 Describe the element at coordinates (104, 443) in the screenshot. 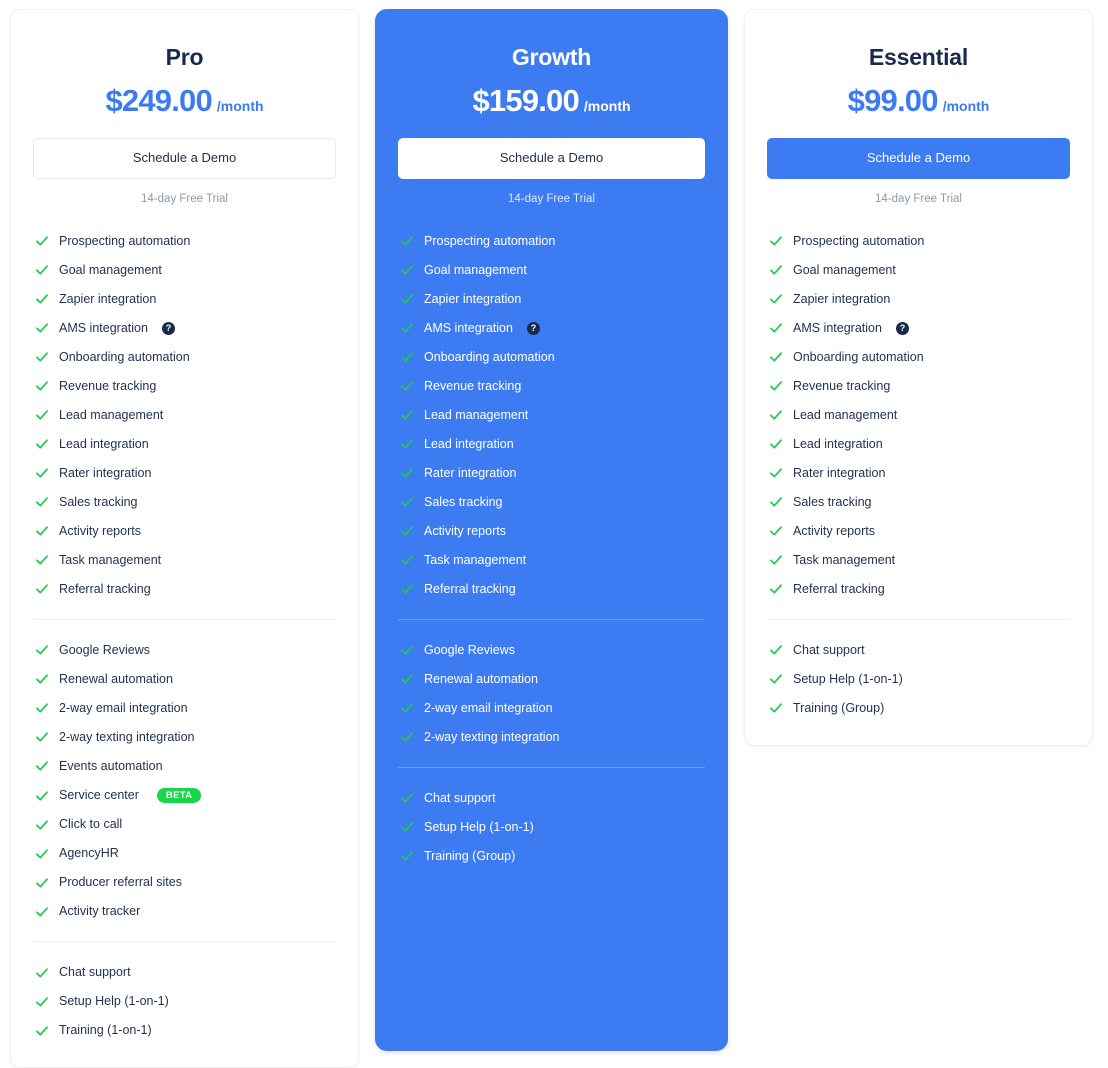

I see `feature-label: Lead integration` at that location.